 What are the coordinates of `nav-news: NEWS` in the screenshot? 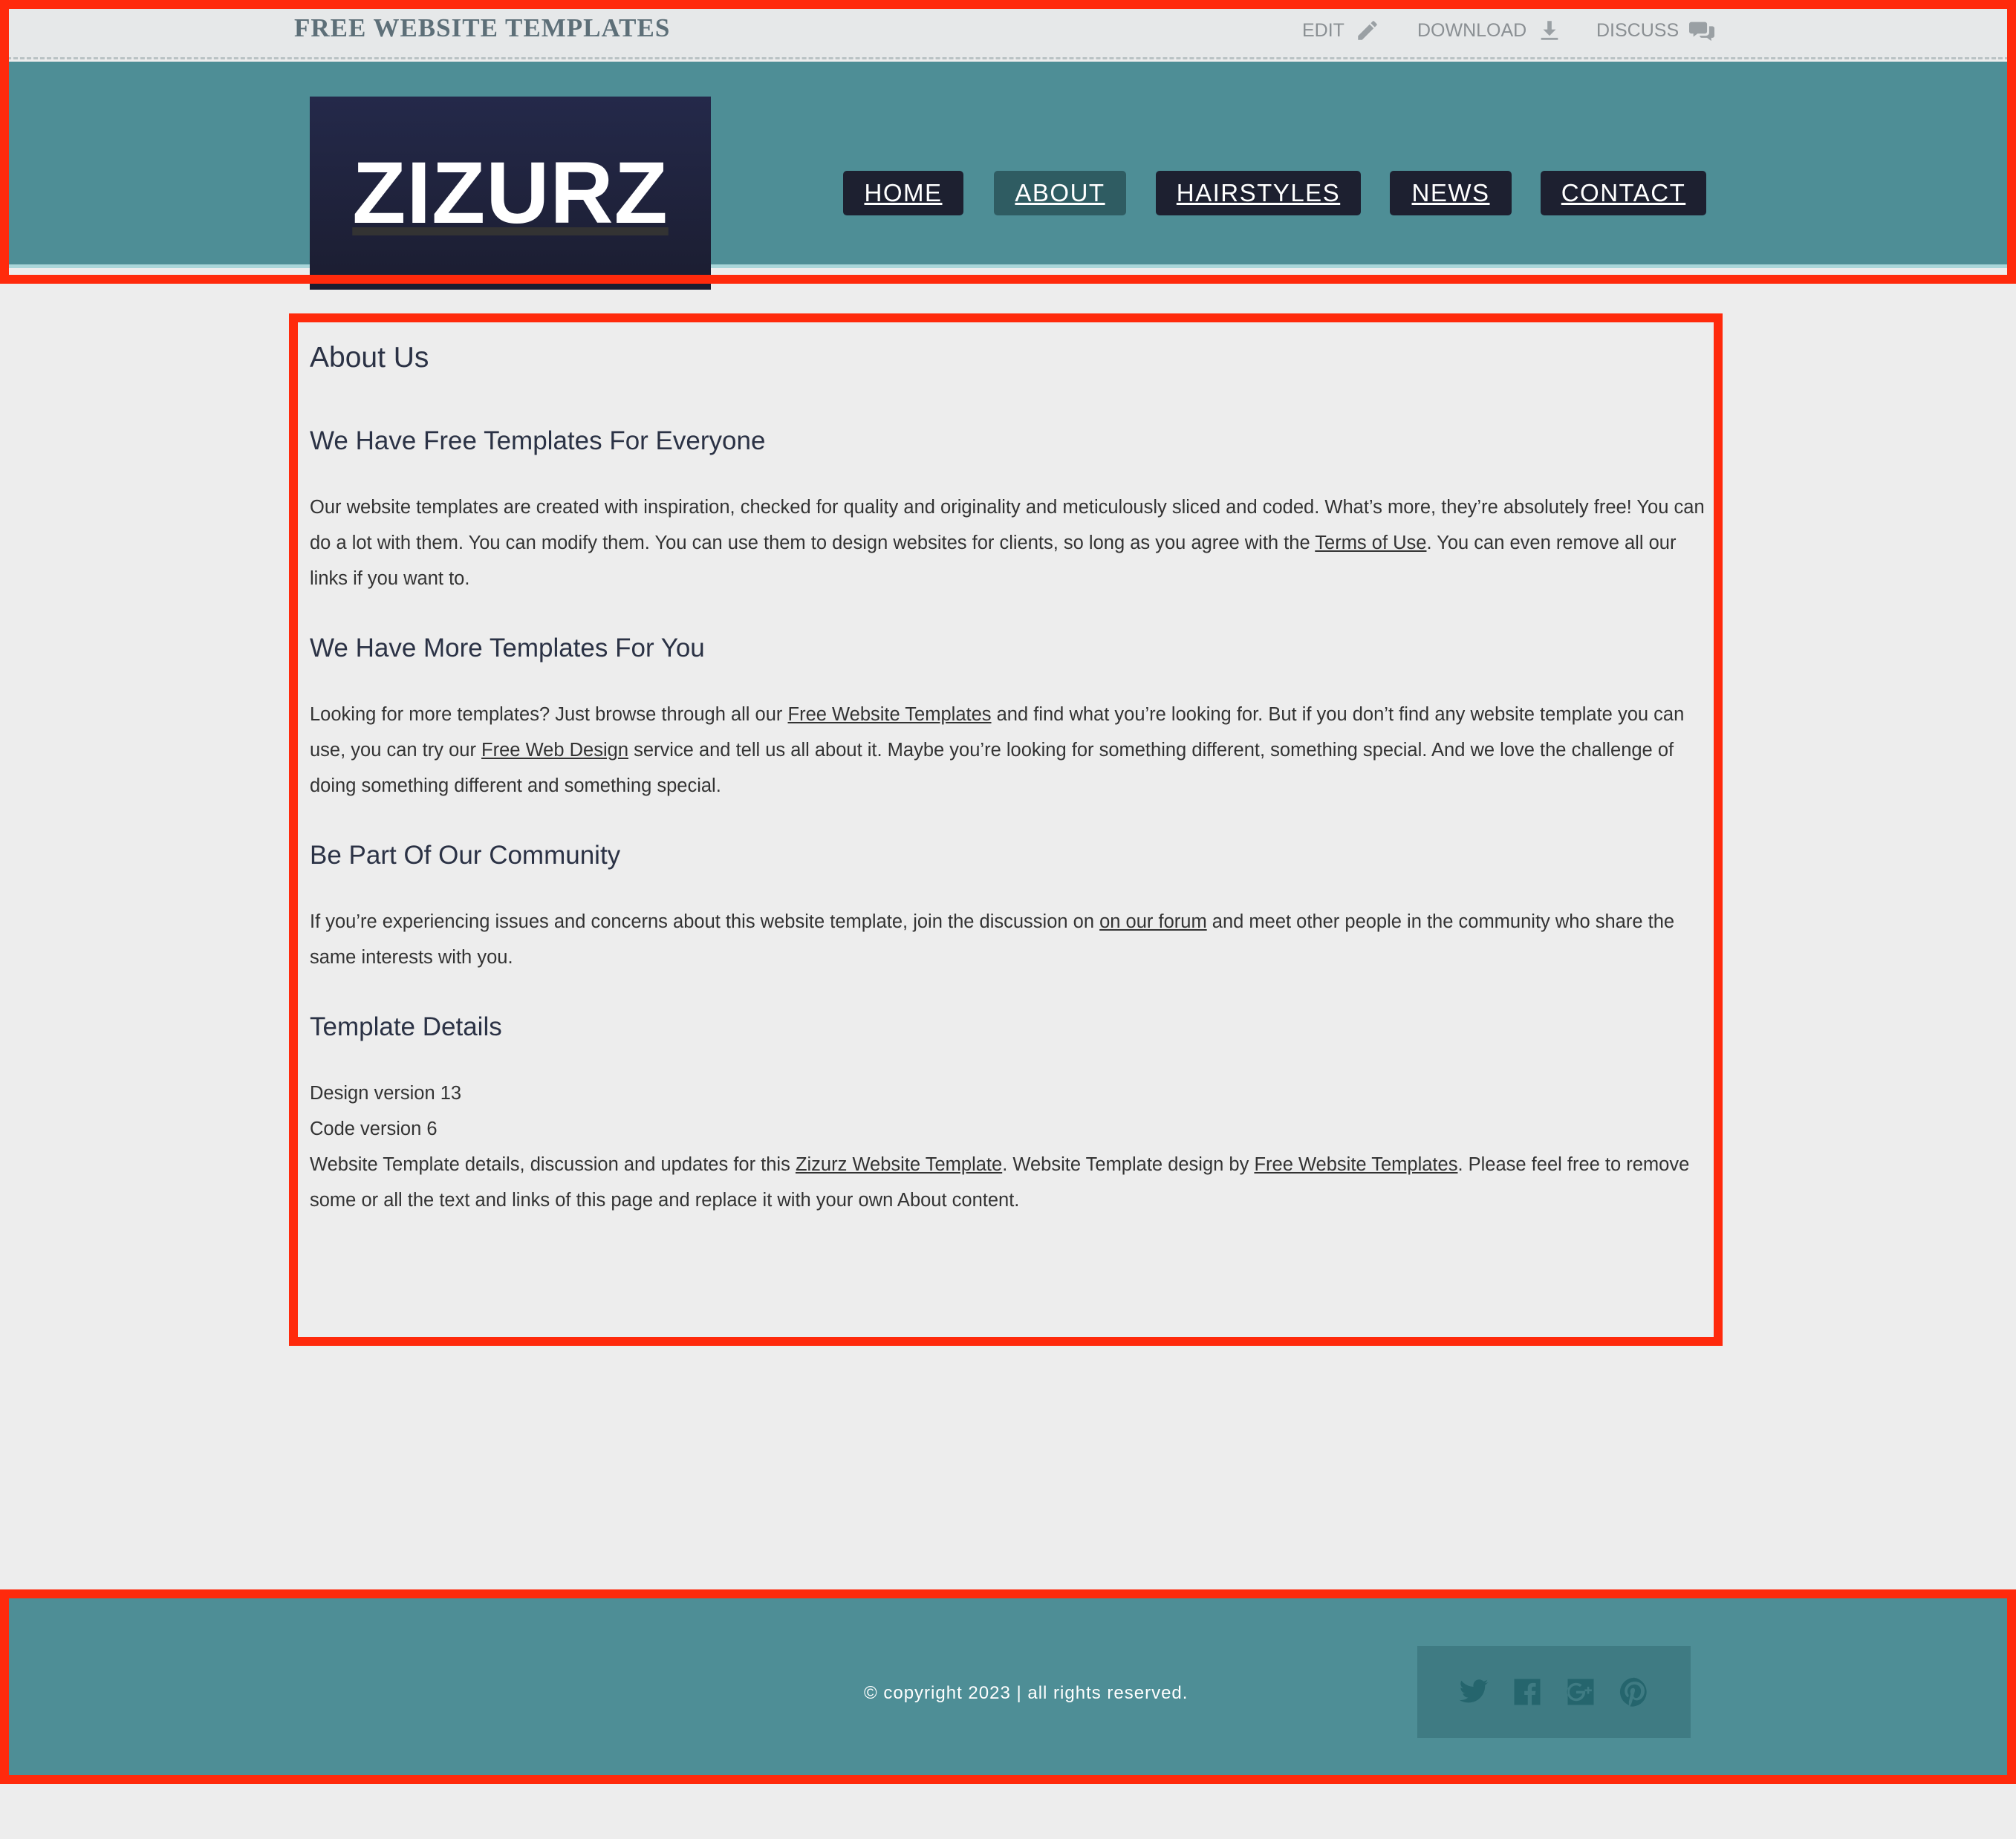 It's located at (1451, 193).